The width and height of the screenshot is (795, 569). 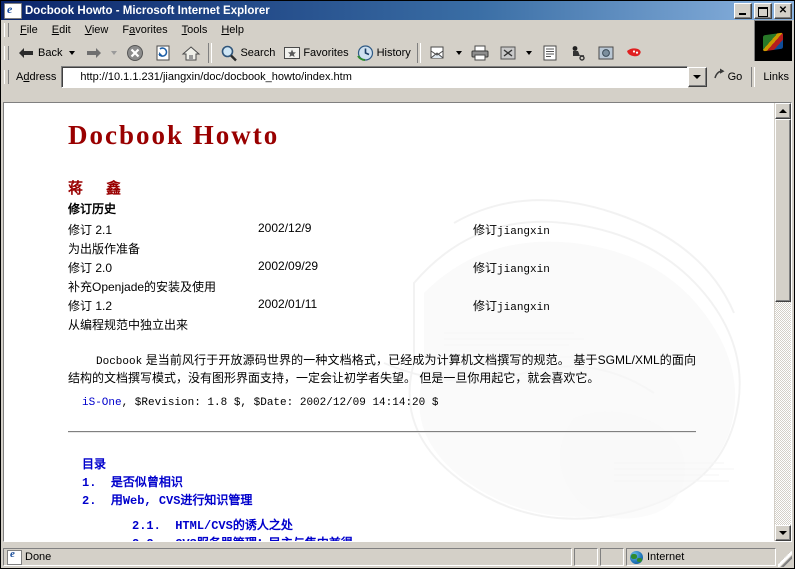 I want to click on scrollbar-track, so click(x=783, y=322).